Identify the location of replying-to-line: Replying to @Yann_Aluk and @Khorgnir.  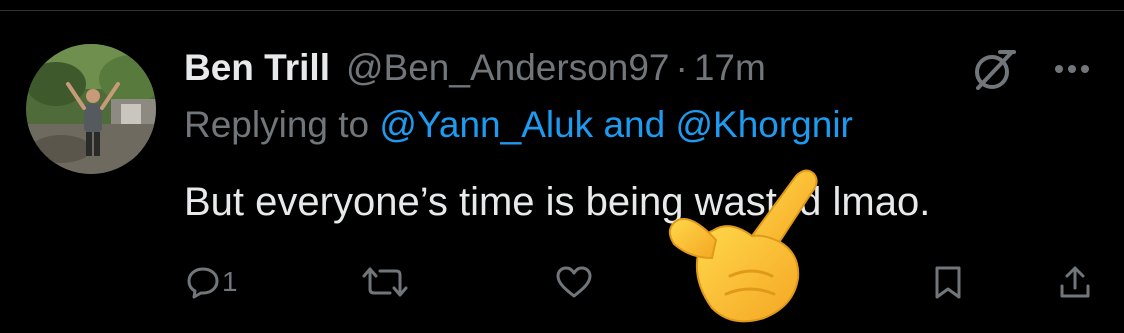
(518, 125).